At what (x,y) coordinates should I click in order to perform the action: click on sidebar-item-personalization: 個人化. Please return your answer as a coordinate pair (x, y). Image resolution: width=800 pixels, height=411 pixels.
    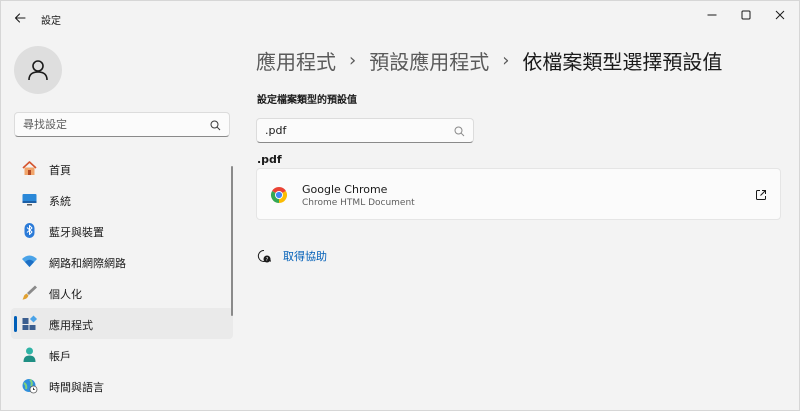
    Looking at the image, I should click on (122, 292).